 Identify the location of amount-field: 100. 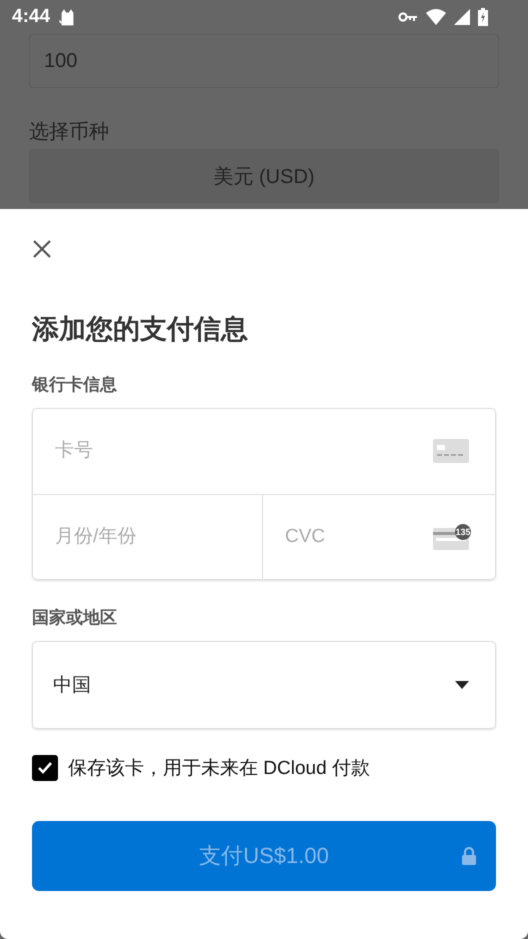
(264, 61).